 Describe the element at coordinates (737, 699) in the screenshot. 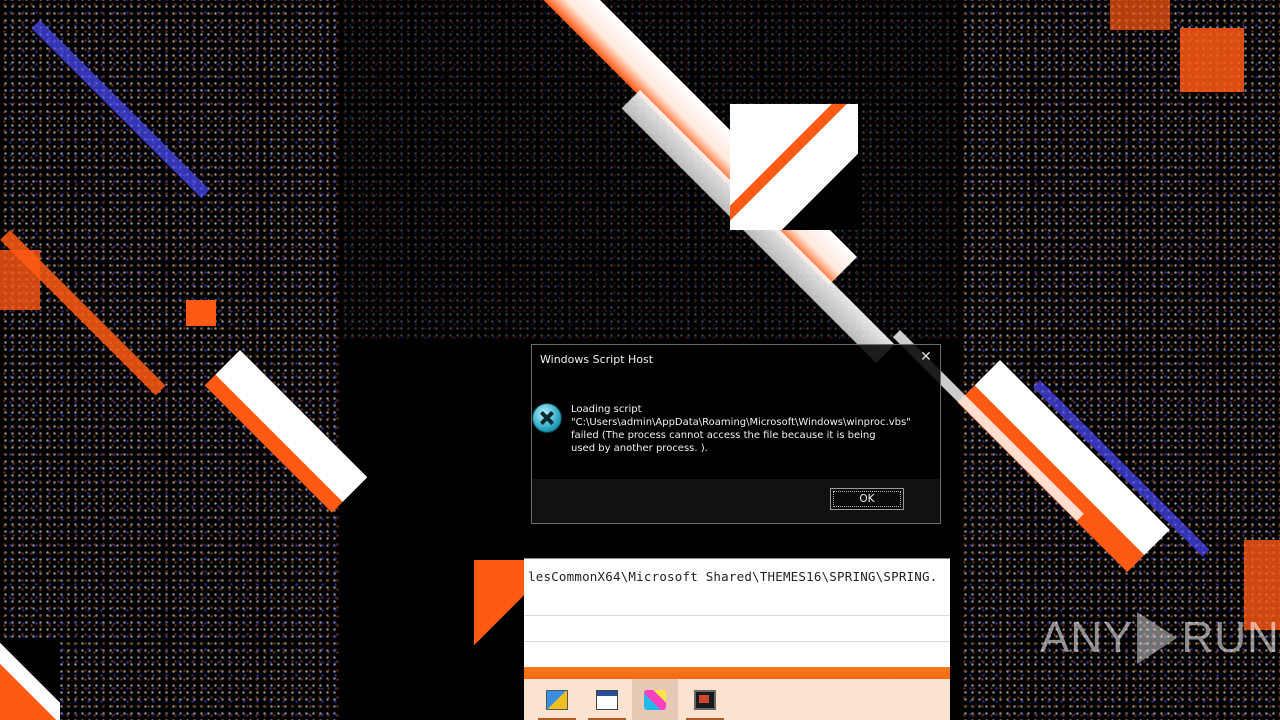

I see `taskbar` at that location.